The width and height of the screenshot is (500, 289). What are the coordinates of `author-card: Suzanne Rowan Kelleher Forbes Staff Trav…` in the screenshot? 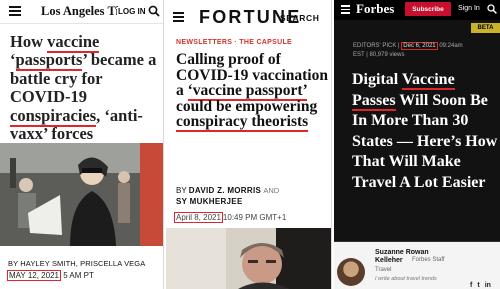 It's located at (417, 265).